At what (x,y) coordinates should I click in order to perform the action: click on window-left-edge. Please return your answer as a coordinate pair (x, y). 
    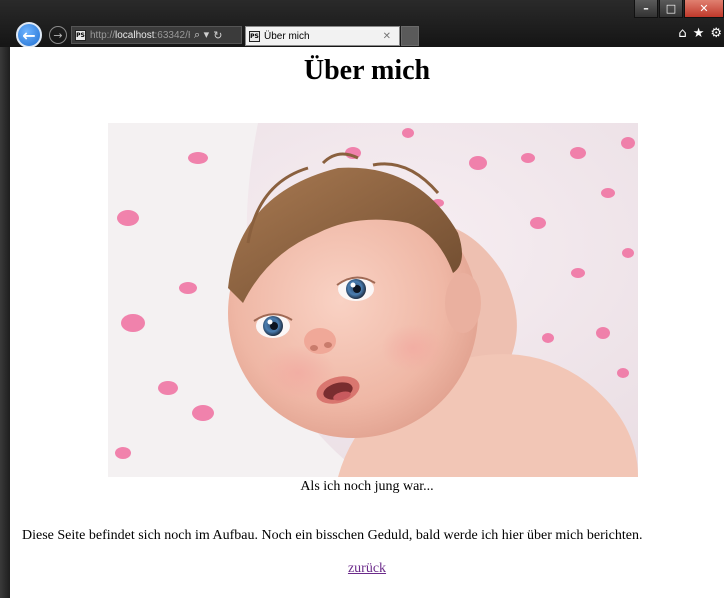
    Looking at the image, I should click on (5, 322).